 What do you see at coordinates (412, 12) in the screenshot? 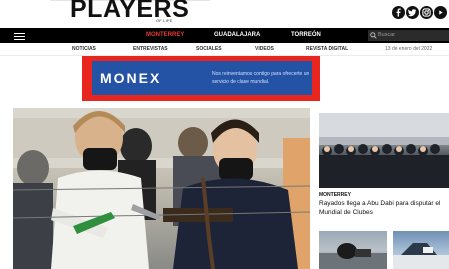
I see `twitter-icon` at bounding box center [412, 12].